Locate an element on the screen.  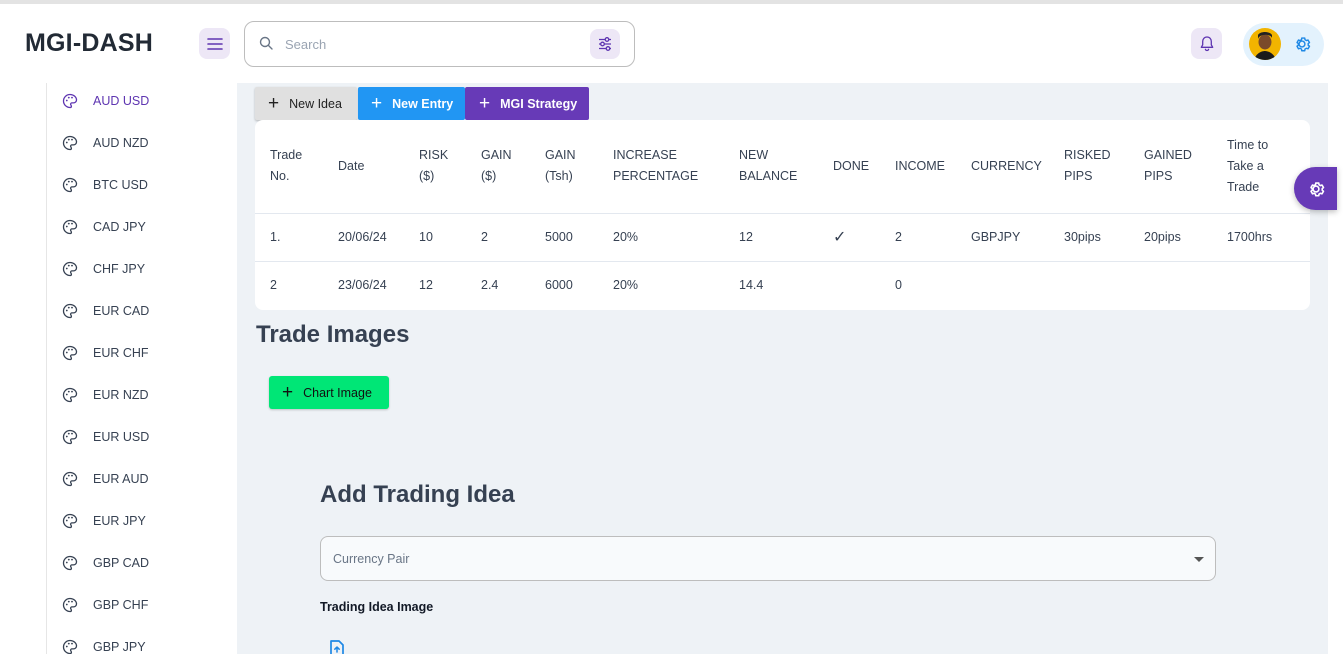
avatar is located at coordinates (1265, 44).